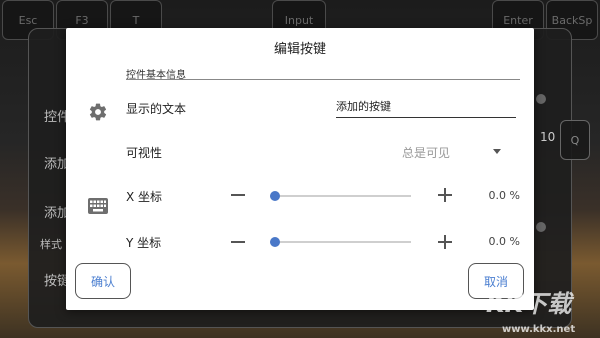 The height and width of the screenshot is (338, 600). I want to click on y-slider-thumb, so click(275, 242).